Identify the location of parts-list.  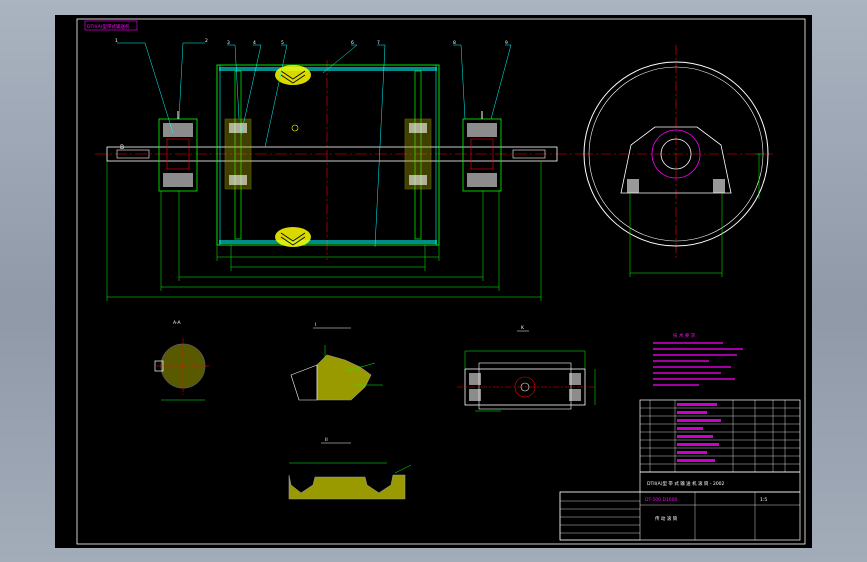
(720, 436).